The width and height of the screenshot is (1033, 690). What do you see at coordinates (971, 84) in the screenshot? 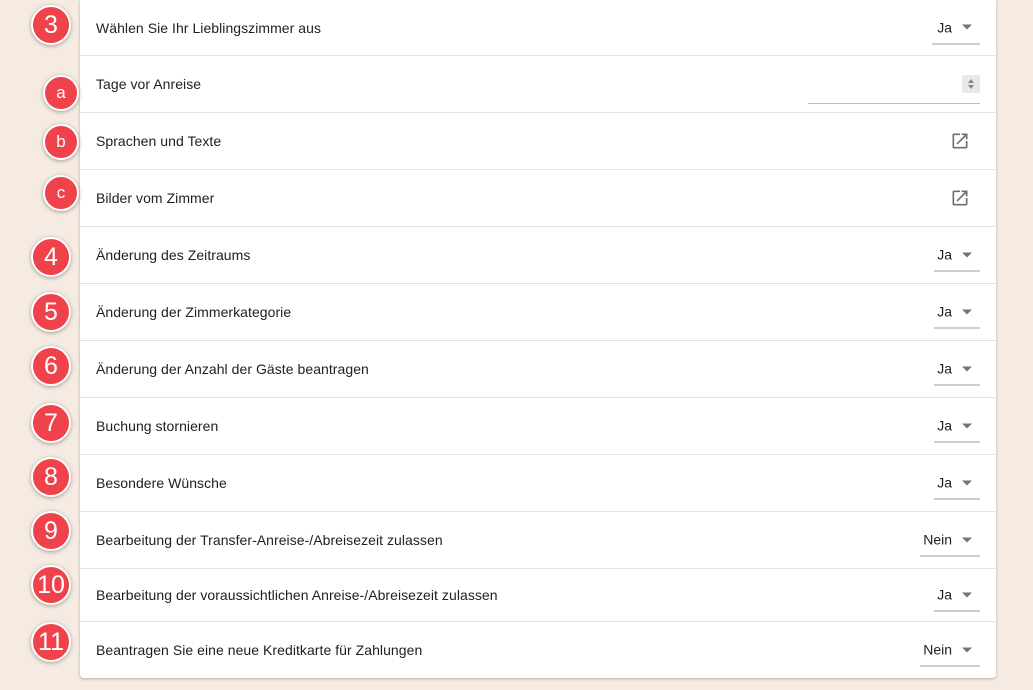
I see `number-spinner` at bounding box center [971, 84].